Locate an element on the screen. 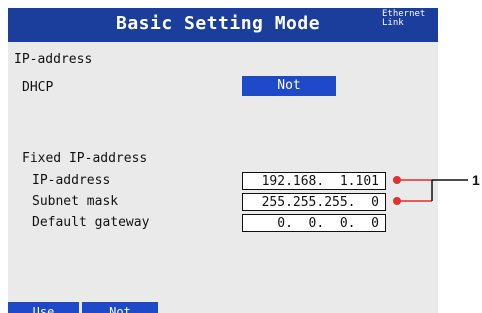 The height and width of the screenshot is (313, 482). callout-lines is located at coordinates (430, 190).